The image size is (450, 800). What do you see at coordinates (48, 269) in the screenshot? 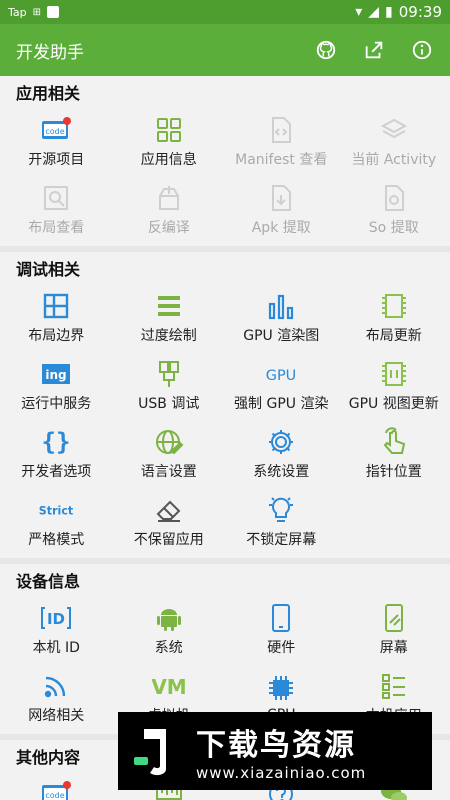
I see `section-title: 调试相关` at bounding box center [48, 269].